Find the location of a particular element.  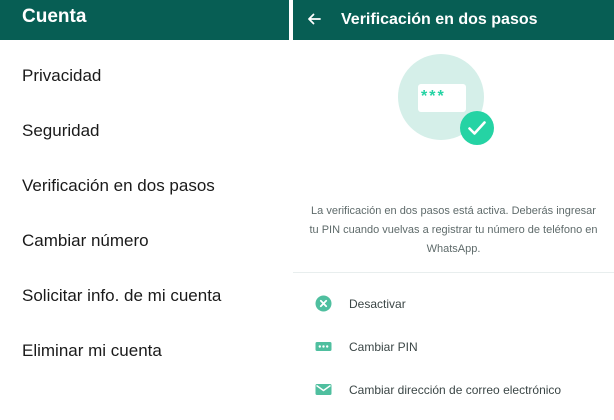

two-step-illustration: *** is located at coordinates (453, 95).